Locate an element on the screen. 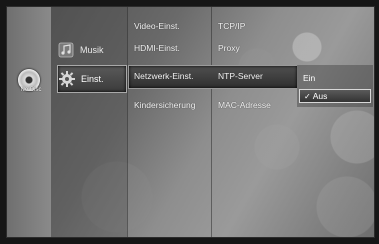 The width and height of the screenshot is (379, 244). submenu-item-parental-control: Kindersicherung is located at coordinates (164, 105).